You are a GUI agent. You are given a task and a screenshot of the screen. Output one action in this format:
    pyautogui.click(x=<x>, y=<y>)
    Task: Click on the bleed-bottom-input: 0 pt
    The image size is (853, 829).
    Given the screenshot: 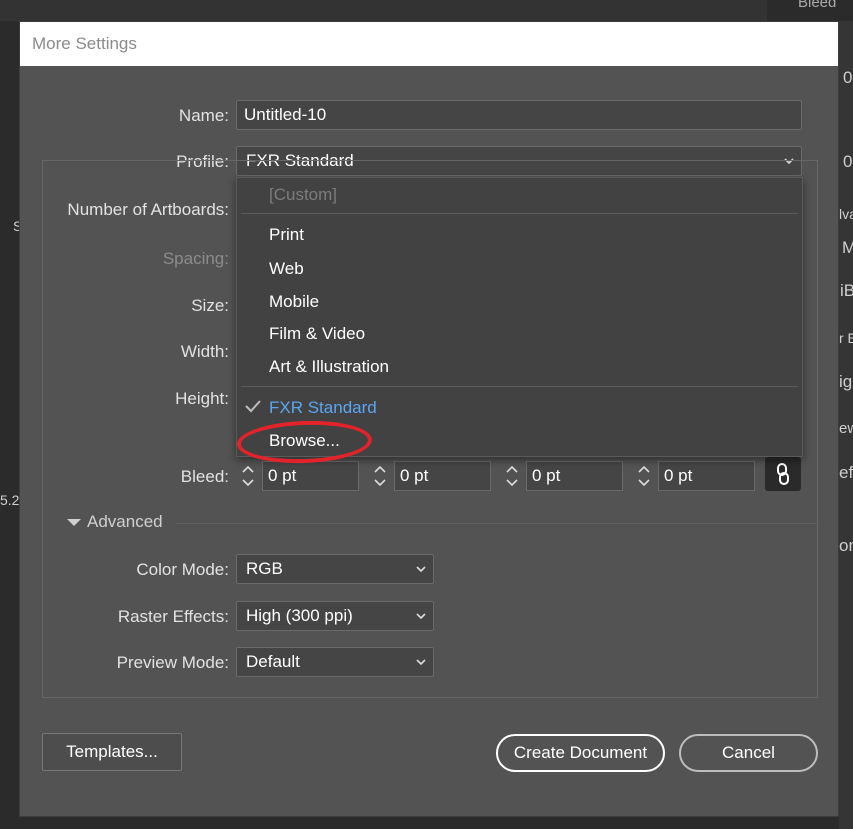 What is the action you would take?
    pyautogui.click(x=442, y=476)
    